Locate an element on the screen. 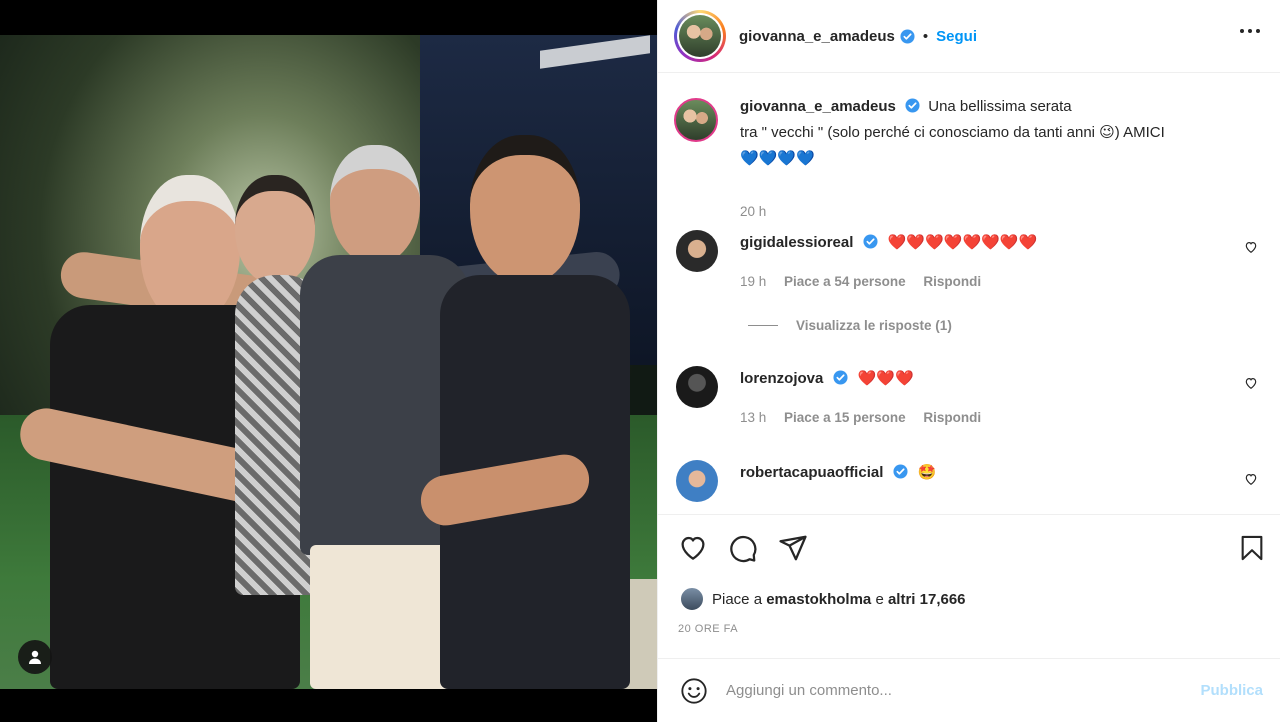  liker-avatar is located at coordinates (692, 599).